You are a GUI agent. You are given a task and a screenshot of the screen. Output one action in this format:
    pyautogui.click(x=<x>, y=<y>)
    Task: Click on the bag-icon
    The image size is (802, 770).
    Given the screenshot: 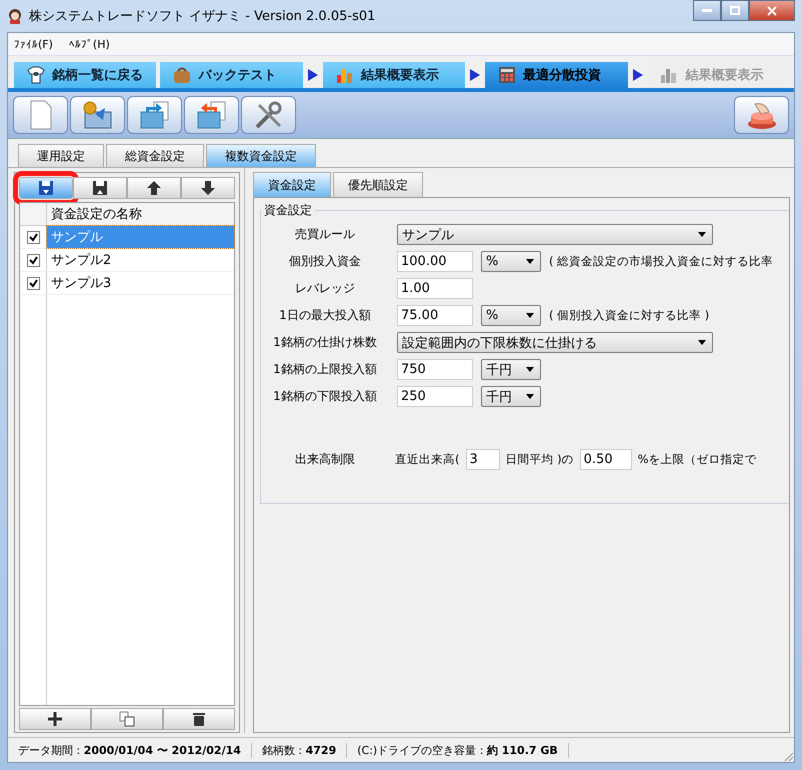 What is the action you would take?
    pyautogui.click(x=182, y=75)
    